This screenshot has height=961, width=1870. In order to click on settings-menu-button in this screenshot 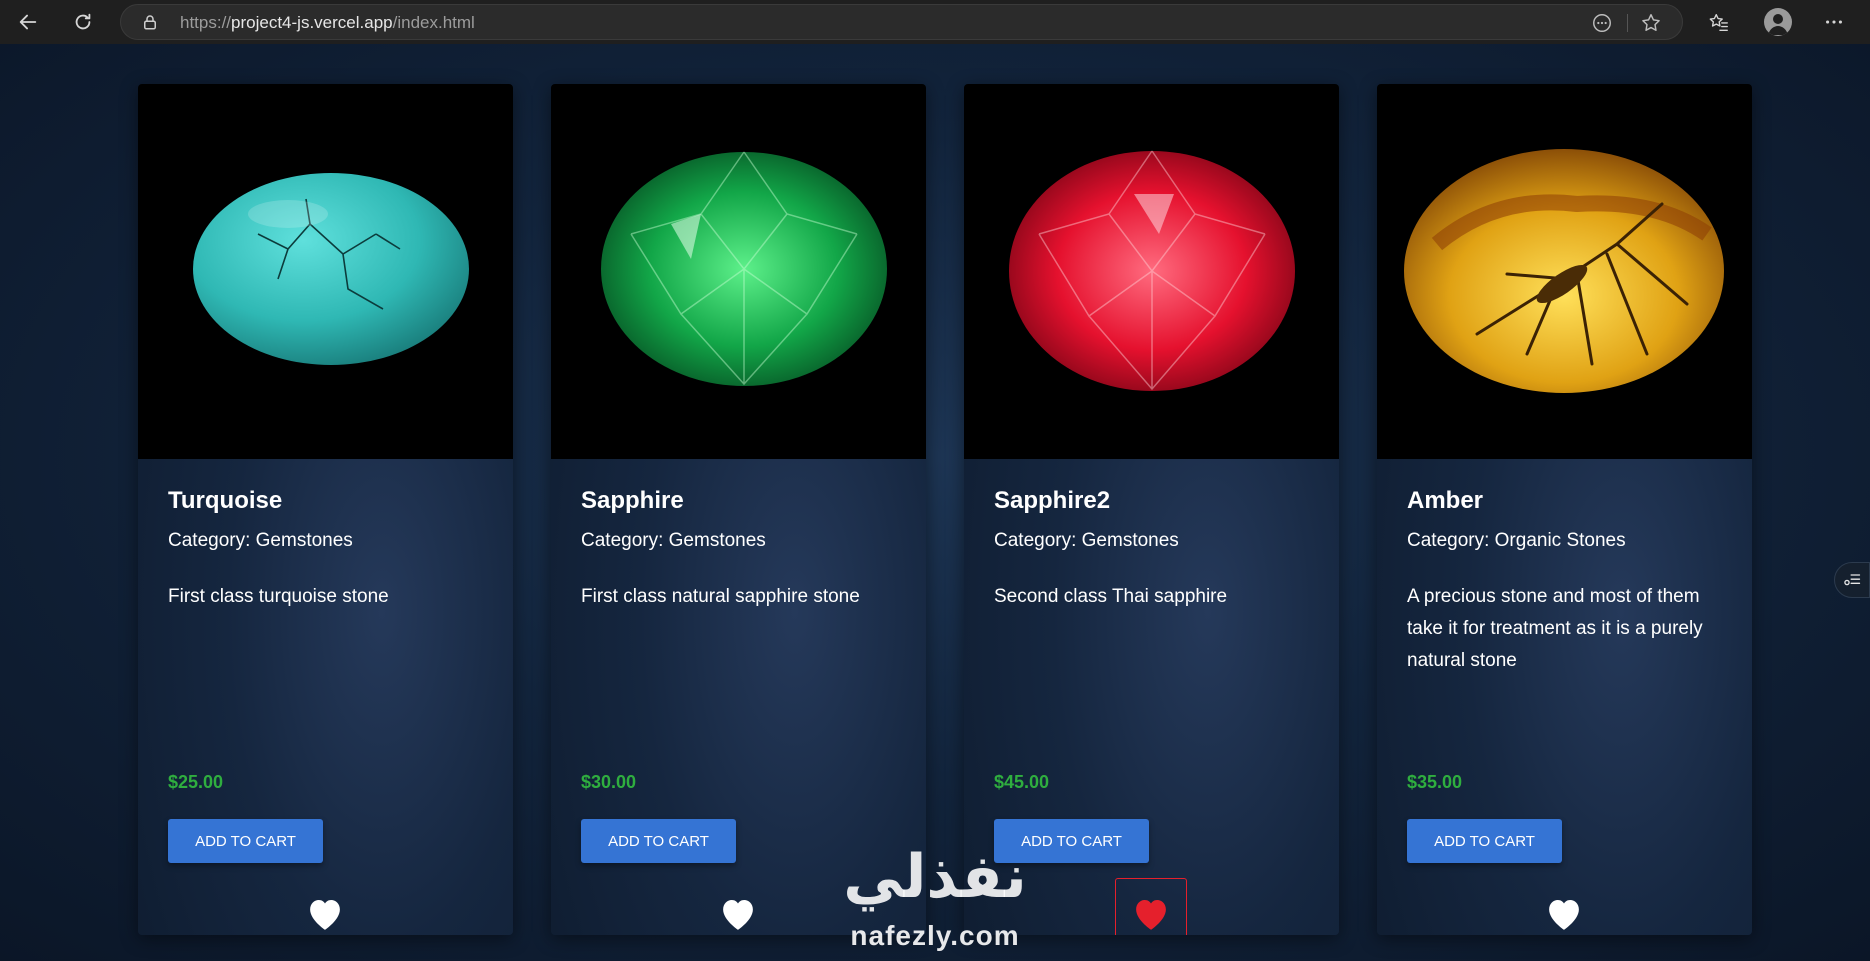, I will do `click(1834, 22)`.